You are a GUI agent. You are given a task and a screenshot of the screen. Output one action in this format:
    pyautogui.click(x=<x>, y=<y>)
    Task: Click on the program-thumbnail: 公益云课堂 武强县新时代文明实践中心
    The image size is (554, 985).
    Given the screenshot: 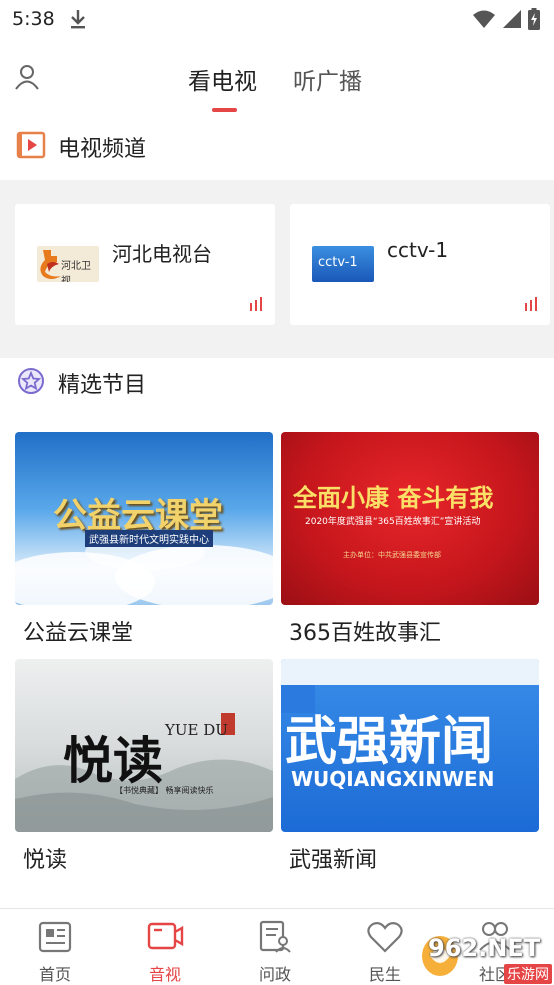 What is the action you would take?
    pyautogui.click(x=144, y=518)
    